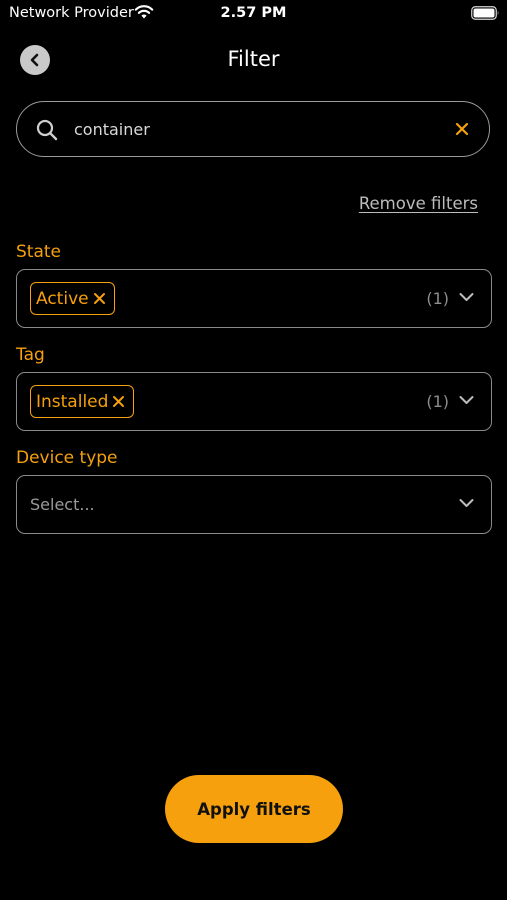 The image size is (507, 900). I want to click on status-bar: Network Provider 2.57 PM, so click(253, 14).